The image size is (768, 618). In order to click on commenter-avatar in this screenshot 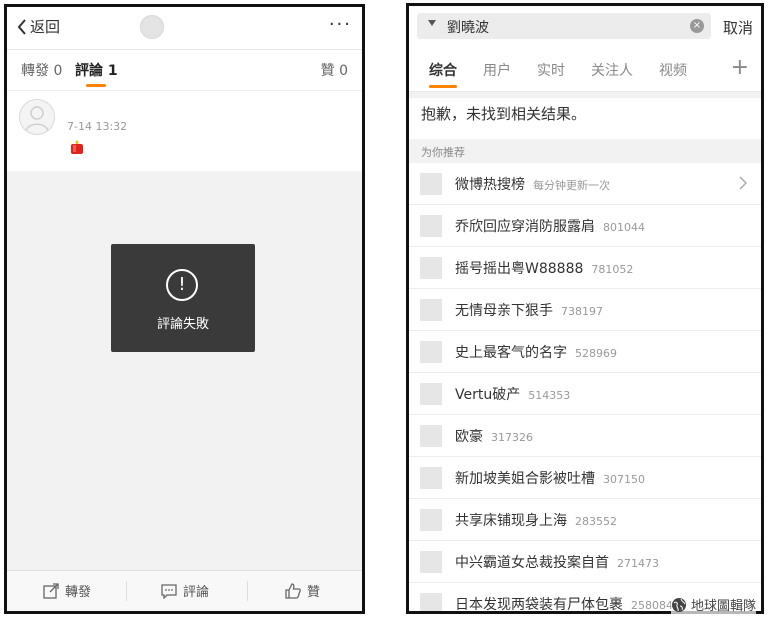, I will do `click(37, 117)`.